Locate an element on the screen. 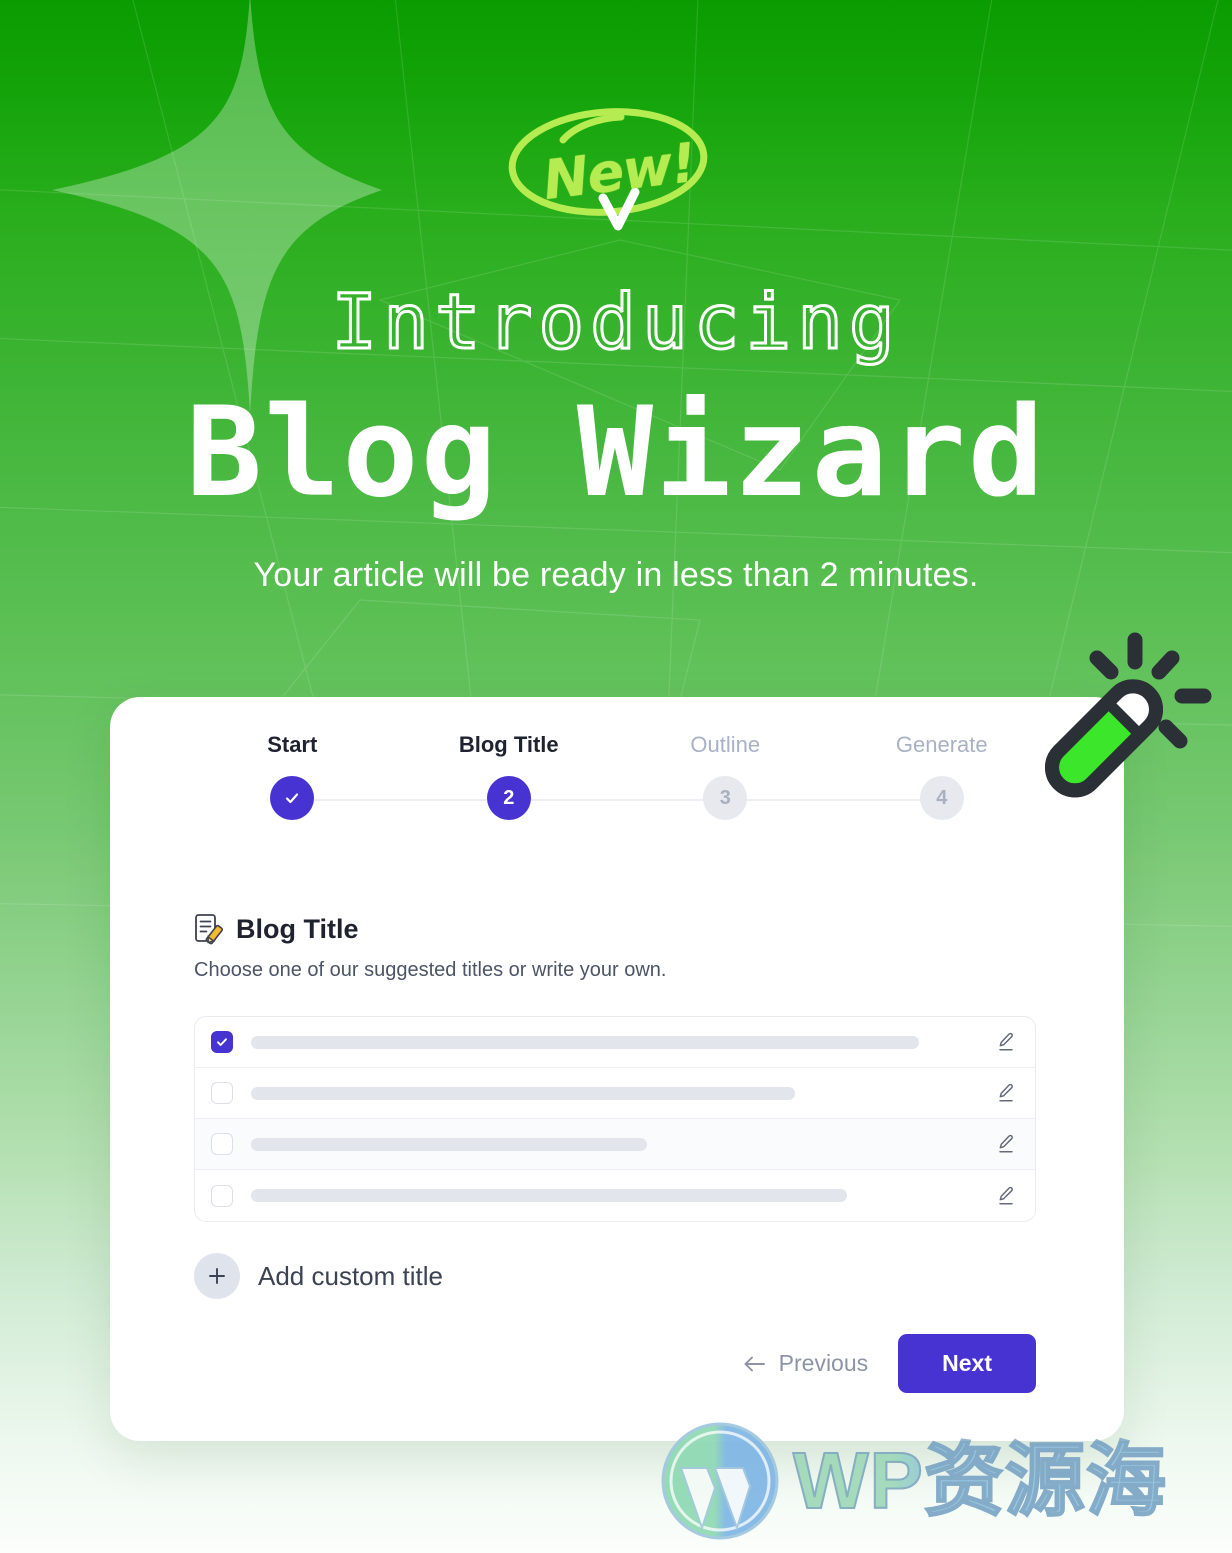 This screenshot has height=1553, width=1232. step-dot-generate: 4 is located at coordinates (941, 798).